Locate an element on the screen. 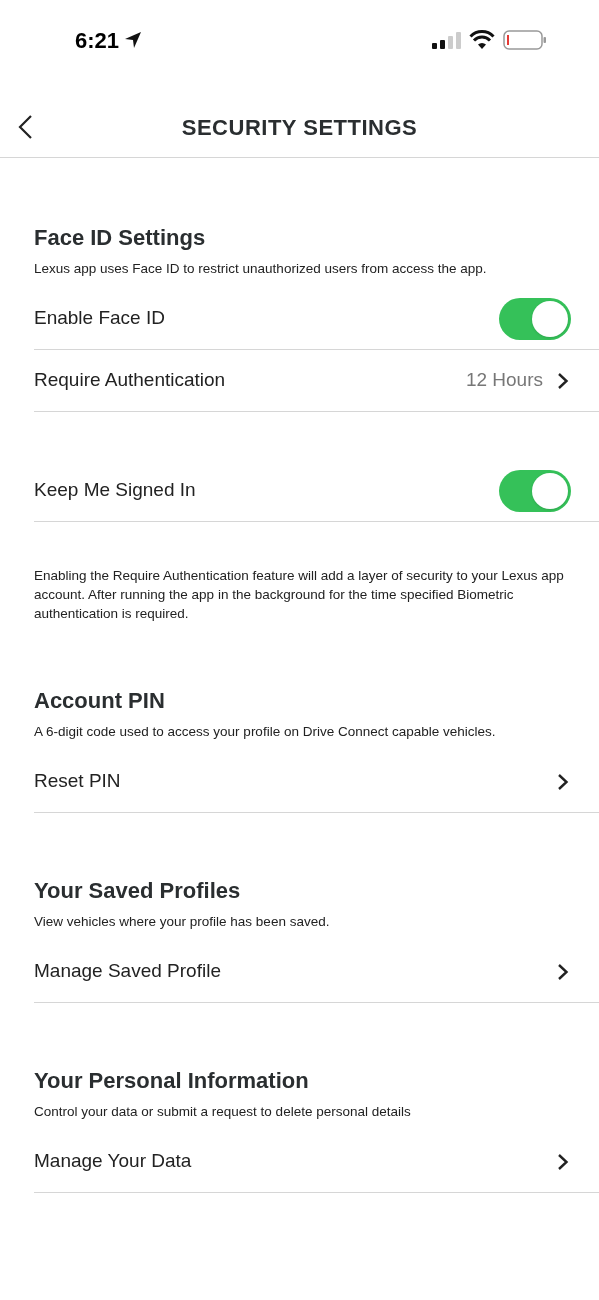 The image size is (599, 1300). location-arrow-icon is located at coordinates (133, 40).